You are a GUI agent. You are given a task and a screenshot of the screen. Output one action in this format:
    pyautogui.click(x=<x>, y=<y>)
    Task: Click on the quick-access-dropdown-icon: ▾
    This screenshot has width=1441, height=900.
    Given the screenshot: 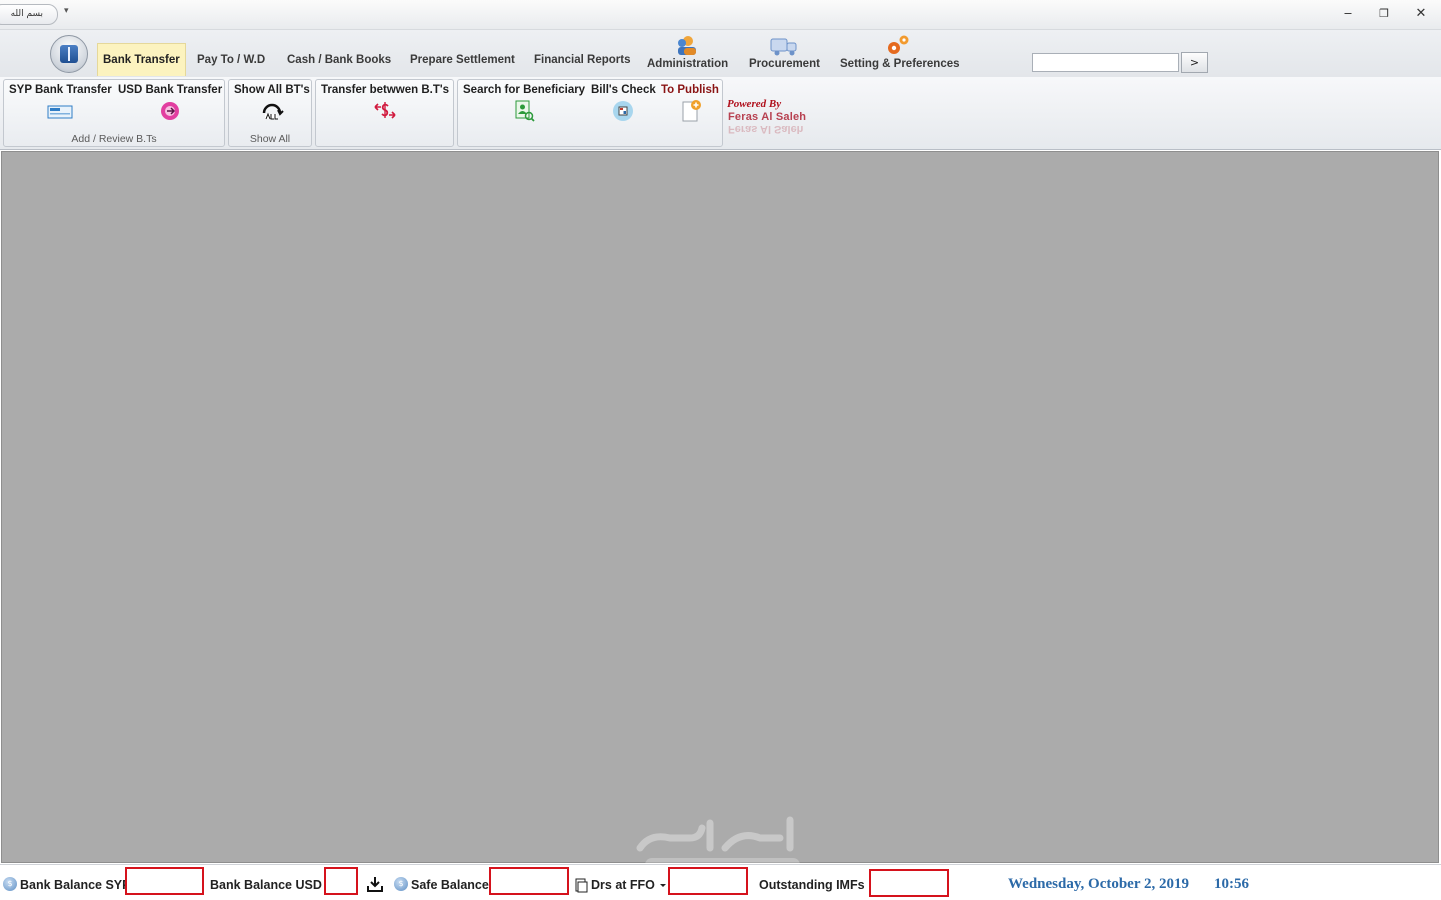 What is the action you would take?
    pyautogui.click(x=66, y=11)
    